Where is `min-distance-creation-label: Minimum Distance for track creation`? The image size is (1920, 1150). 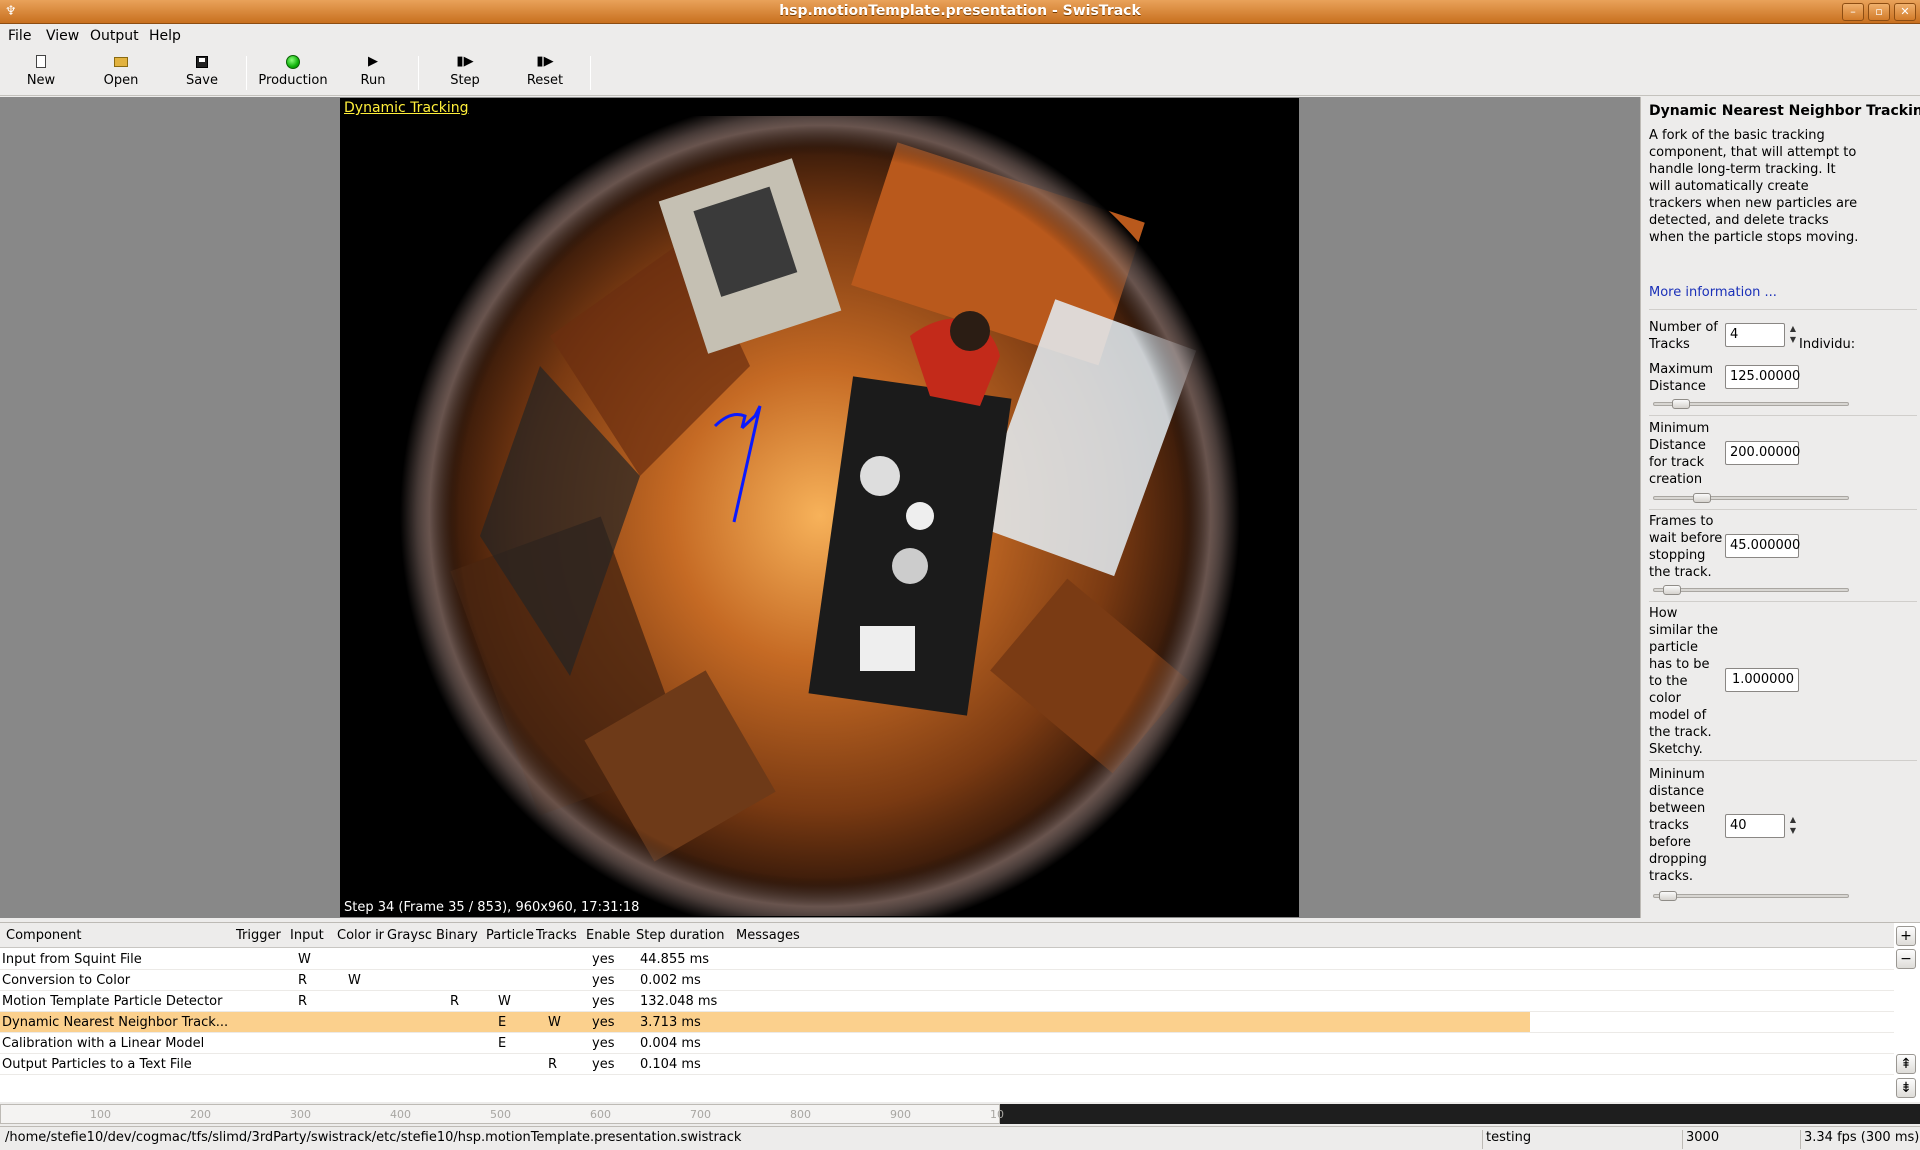
min-distance-creation-label: Minimum Distance for track creation is located at coordinates (1679, 454).